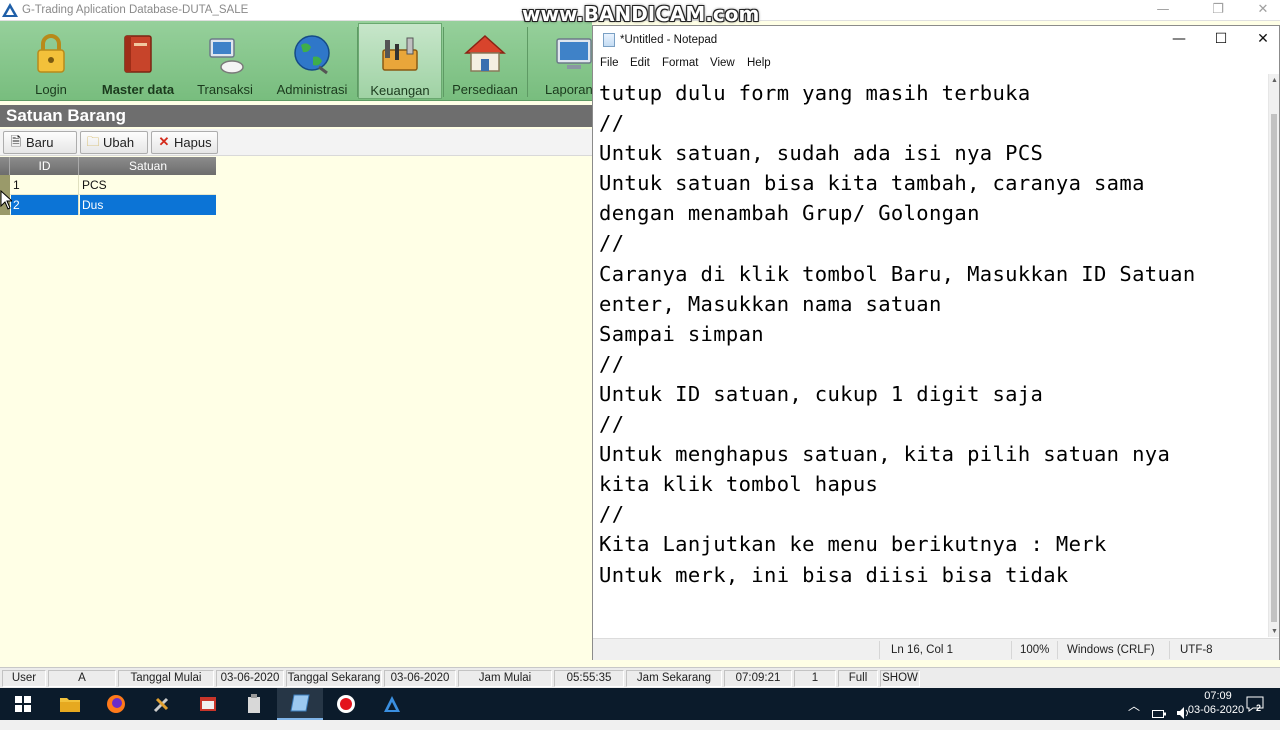 This screenshot has width=1280, height=730. Describe the element at coordinates (936, 40) in the screenshot. I see `notepad-titlebar: *Untitled - Notepad — ☐ ✕` at that location.